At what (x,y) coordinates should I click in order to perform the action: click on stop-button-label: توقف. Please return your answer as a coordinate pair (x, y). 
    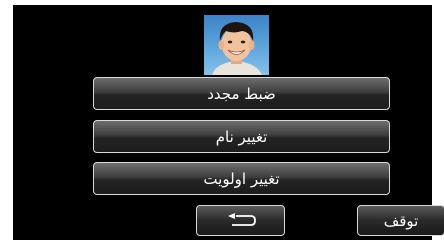
    Looking at the image, I should click on (401, 220).